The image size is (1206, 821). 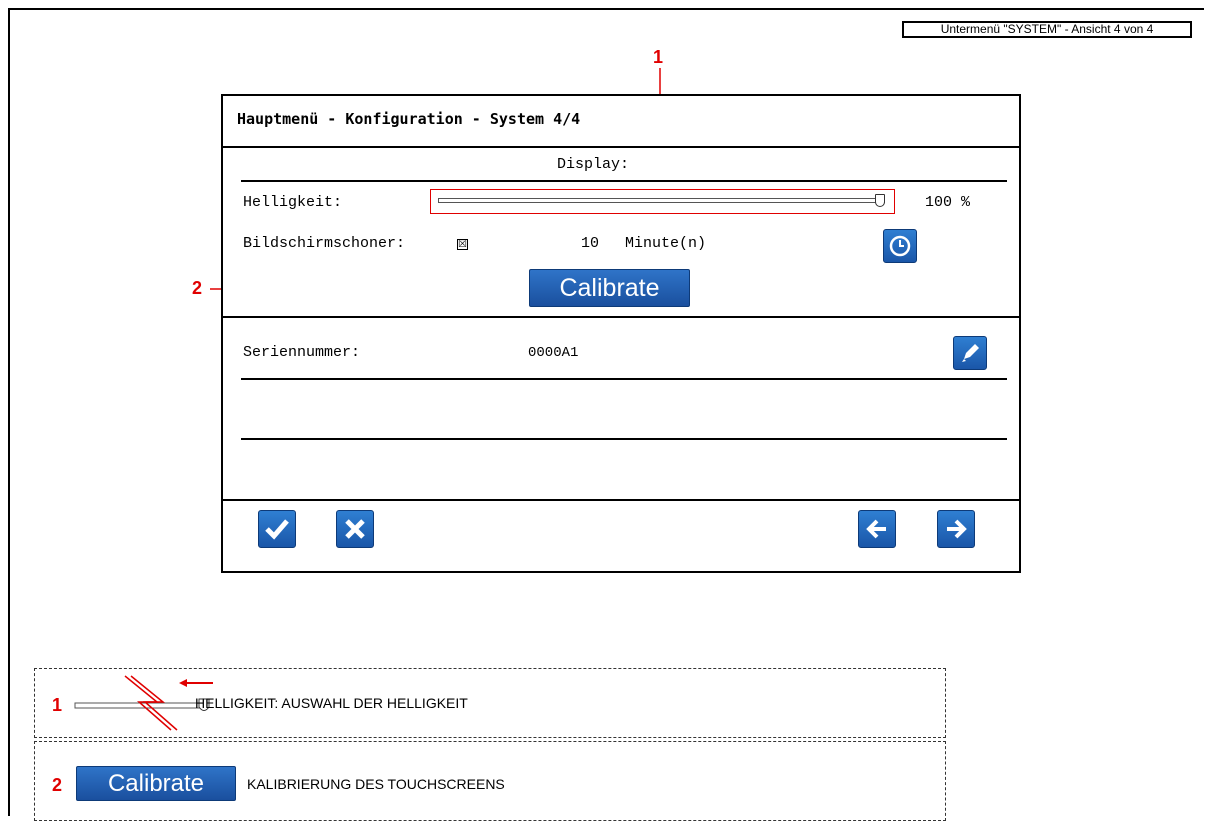 I want to click on brightness-slider-track, so click(x=661, y=200).